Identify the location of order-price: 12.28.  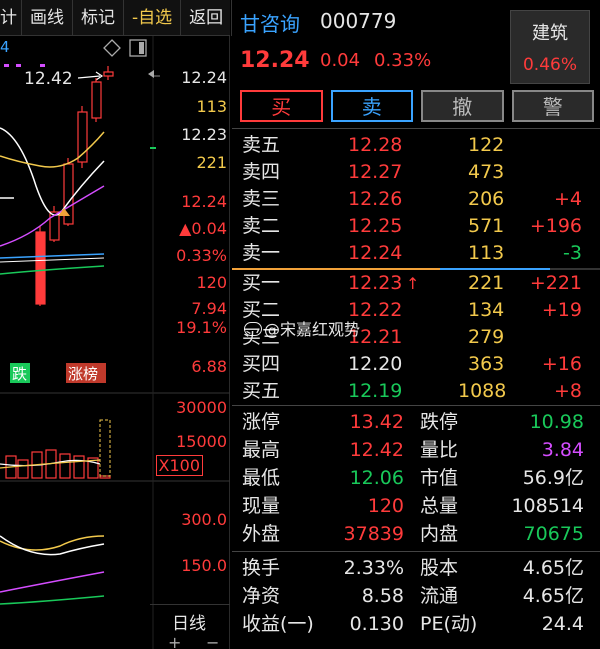
(375, 145).